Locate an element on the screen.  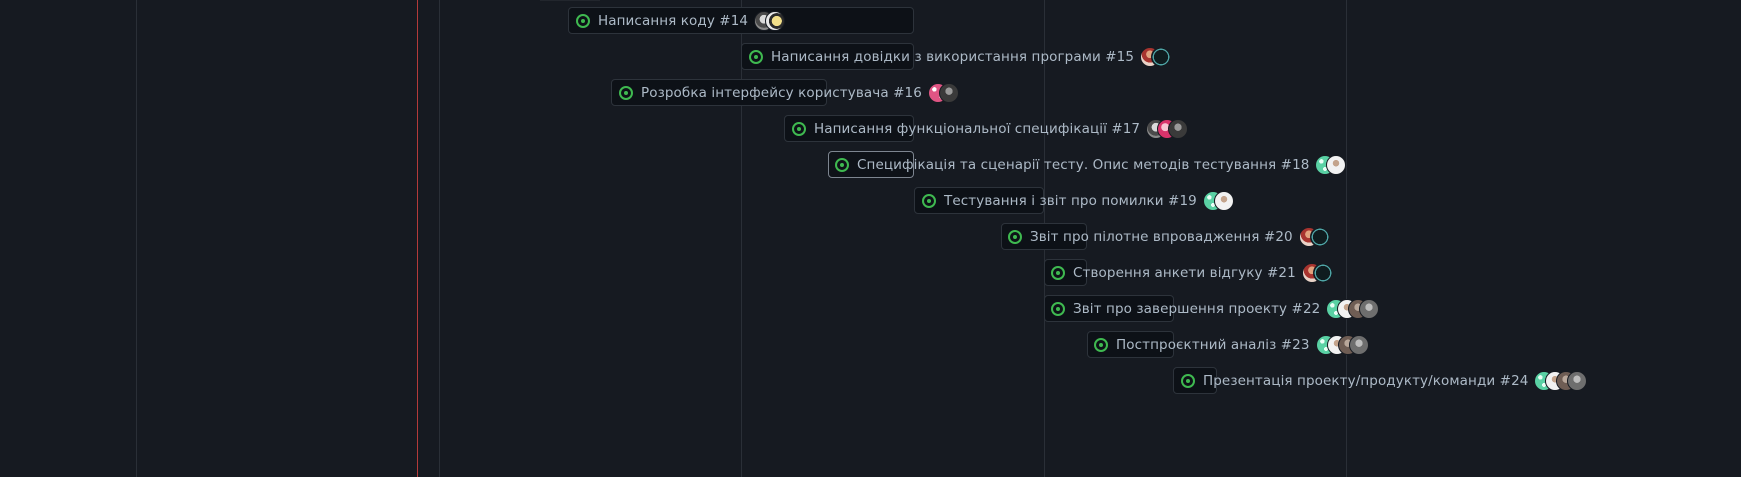
roadmap-item: Створення анкети відгуку #21 is located at coordinates (1192, 272).